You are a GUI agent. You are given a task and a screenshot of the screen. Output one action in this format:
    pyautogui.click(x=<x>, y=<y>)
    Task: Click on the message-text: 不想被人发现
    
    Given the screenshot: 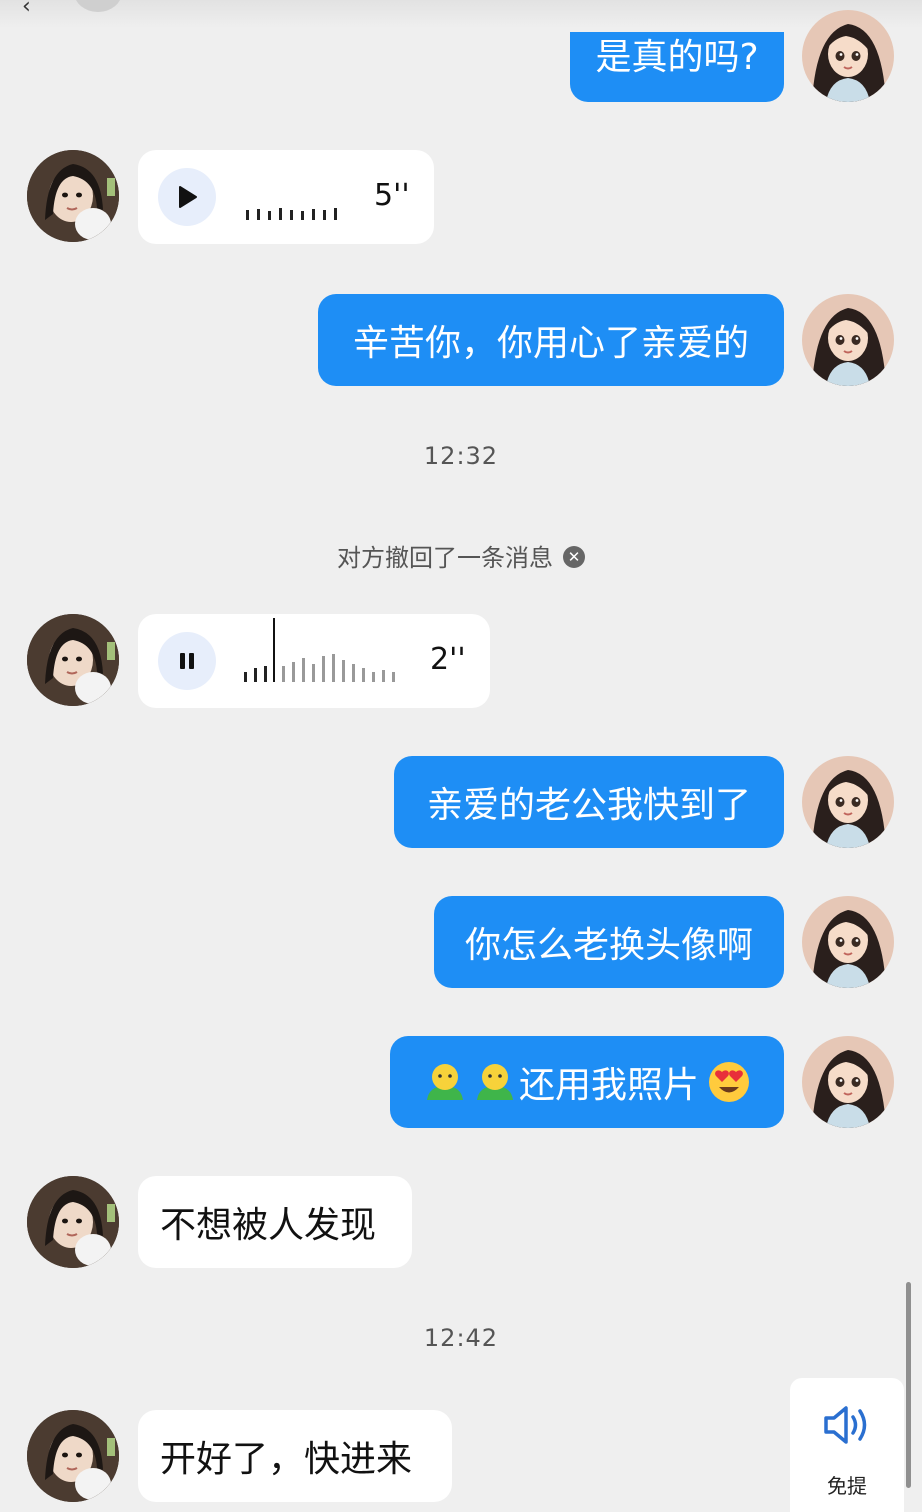 What is the action you would take?
    pyautogui.click(x=268, y=1225)
    